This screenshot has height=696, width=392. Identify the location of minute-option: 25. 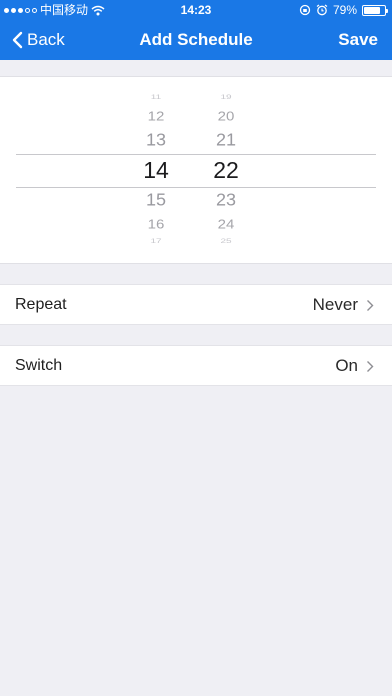
(226, 242).